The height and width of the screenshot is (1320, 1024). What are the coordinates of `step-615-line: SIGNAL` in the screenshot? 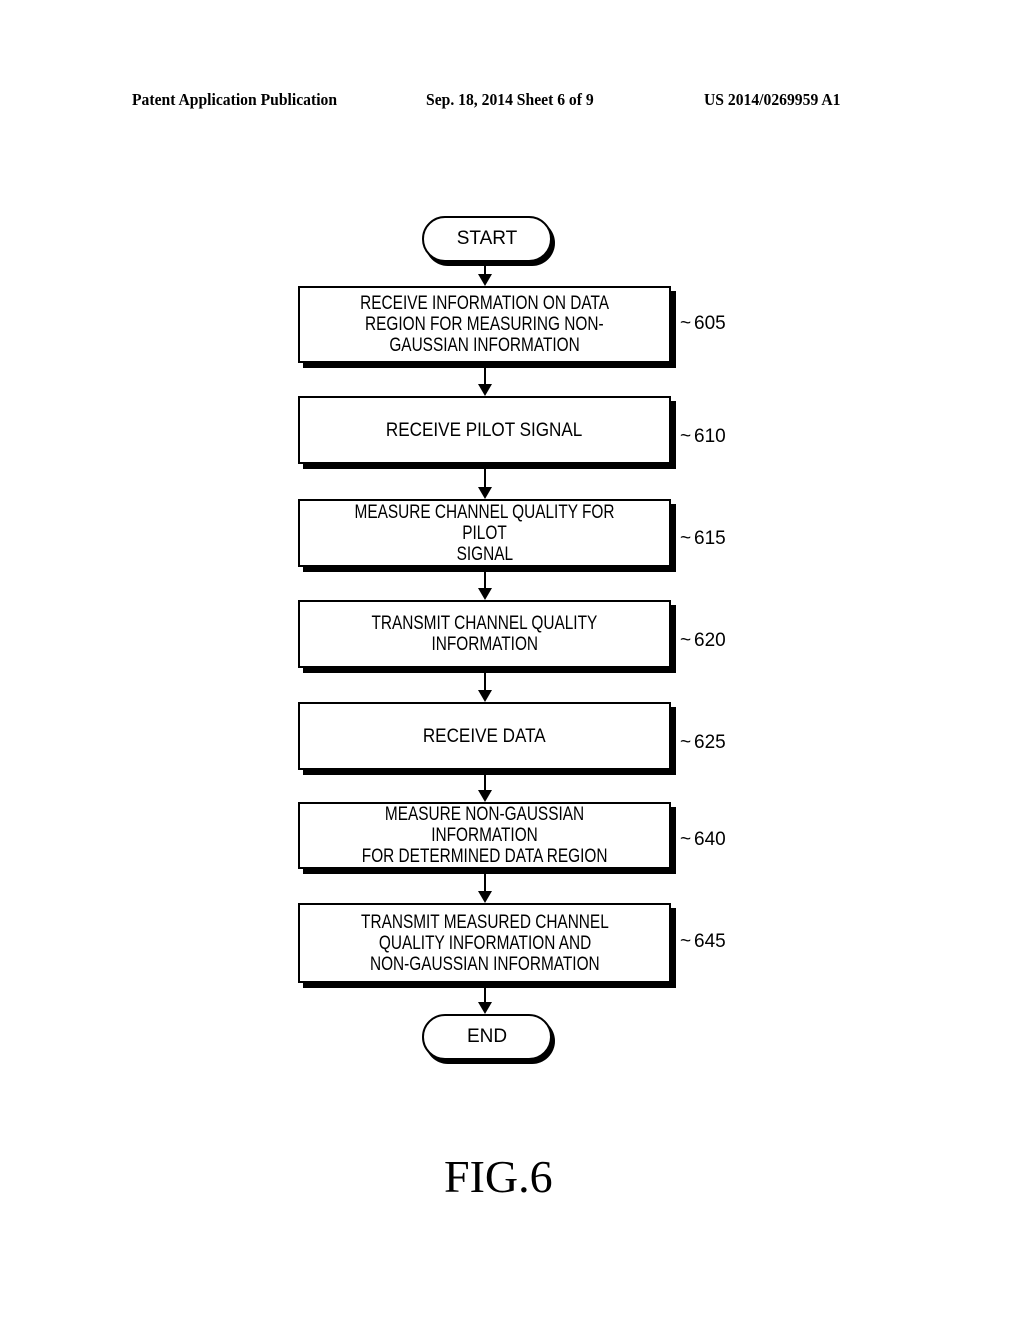 It's located at (484, 554).